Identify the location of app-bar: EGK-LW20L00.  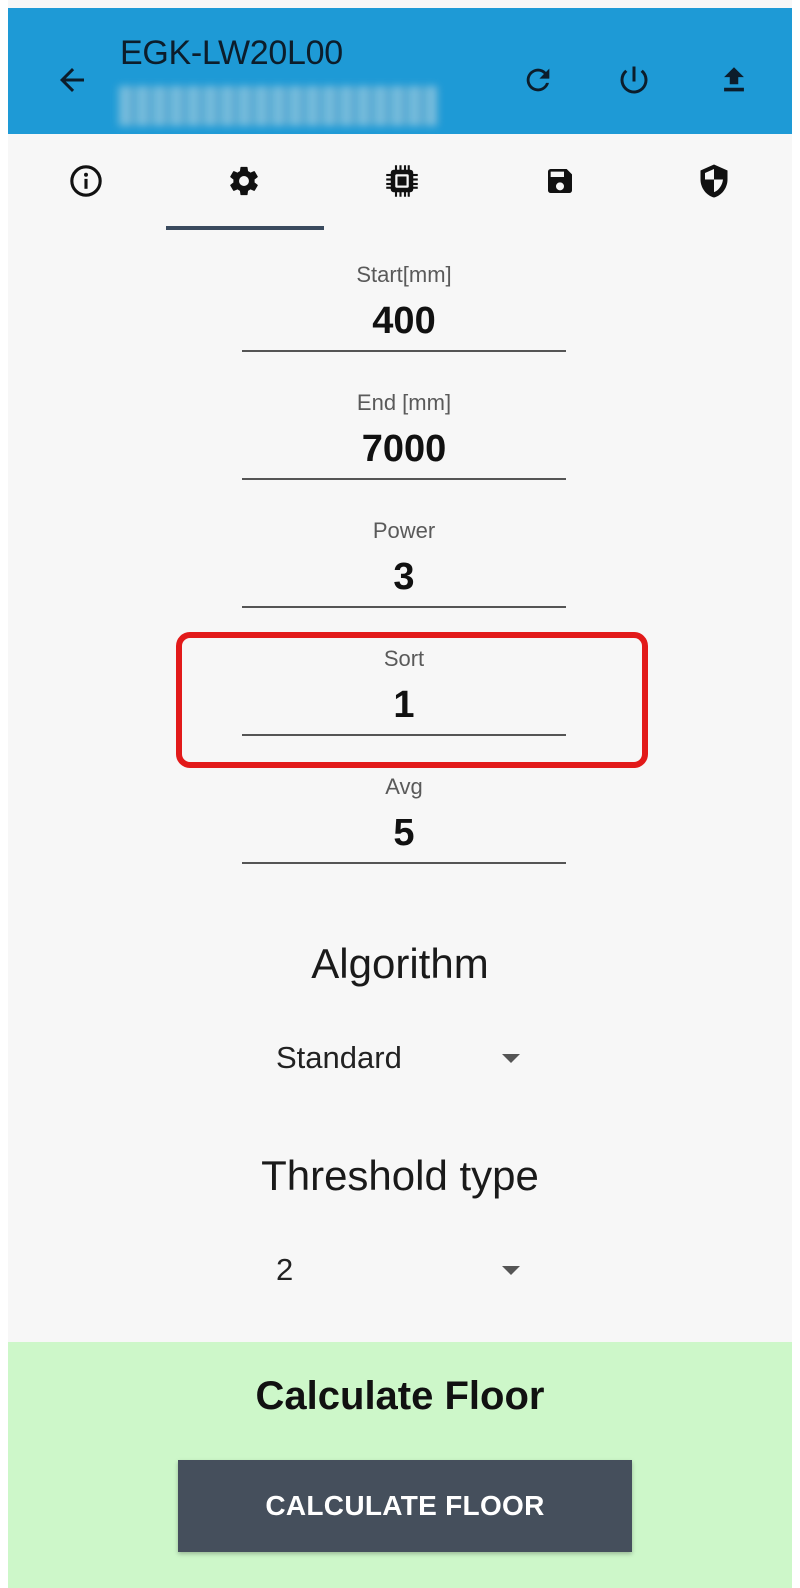
(400, 71).